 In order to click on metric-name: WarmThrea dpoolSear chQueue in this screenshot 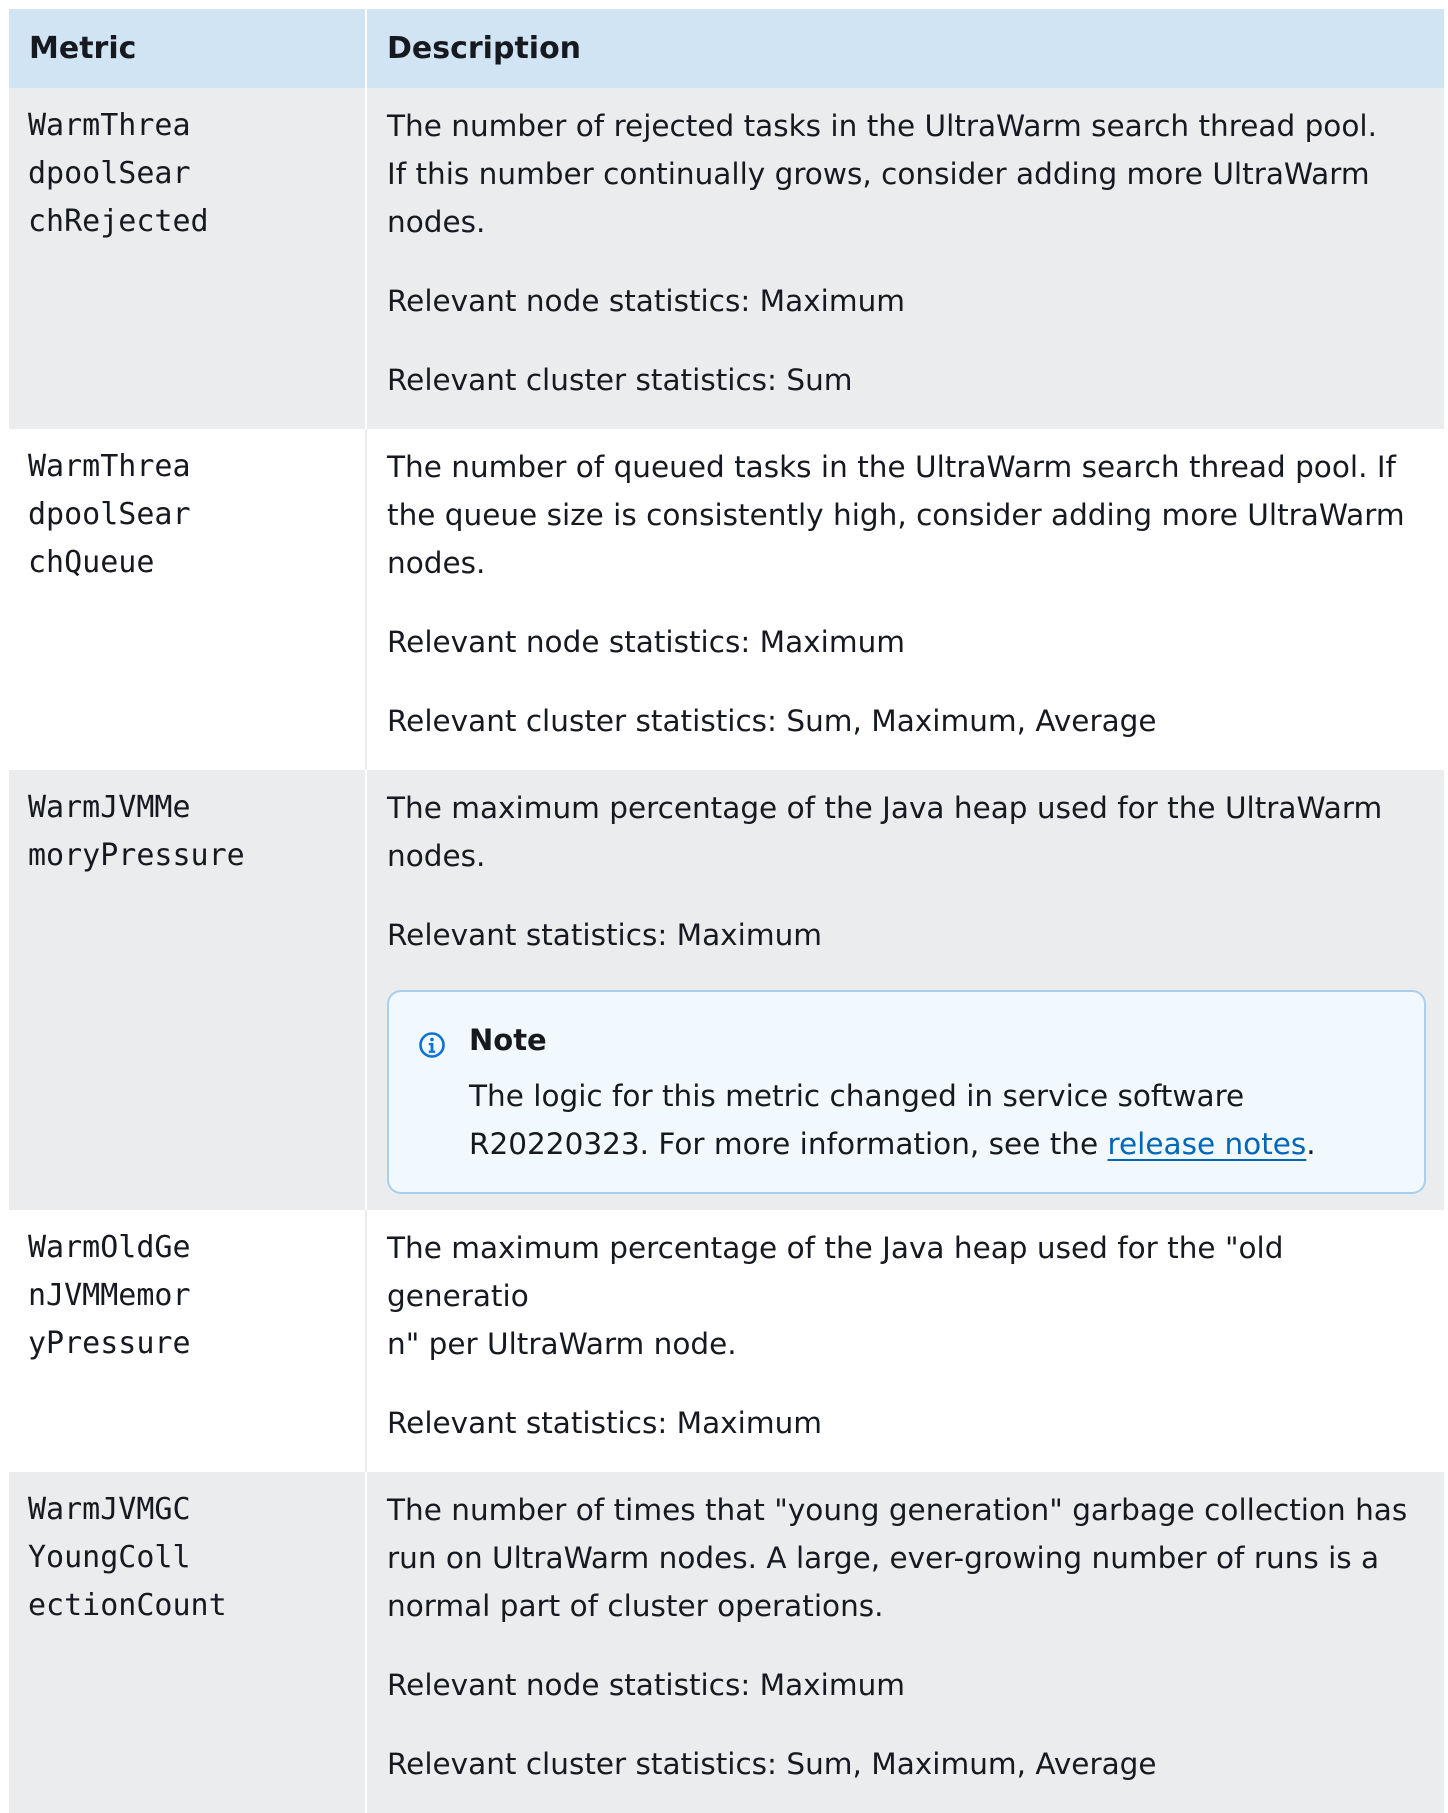, I will do `click(109, 514)`.